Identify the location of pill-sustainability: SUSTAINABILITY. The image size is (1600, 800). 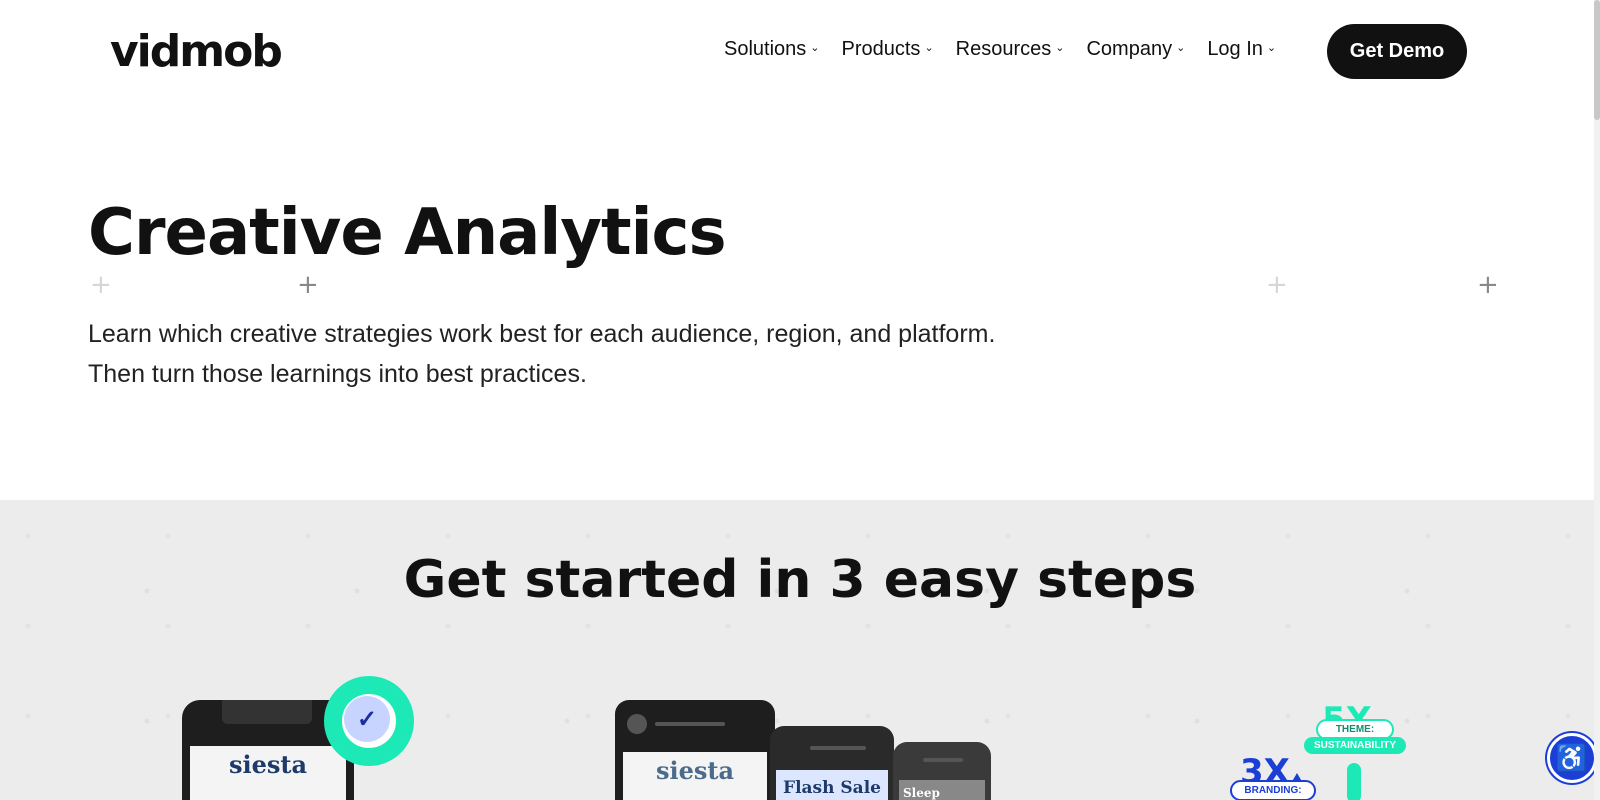
(1355, 745).